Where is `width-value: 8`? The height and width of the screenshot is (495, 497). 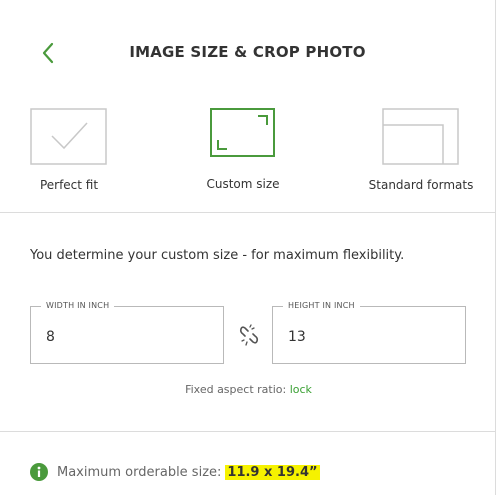
width-value: 8 is located at coordinates (50, 337).